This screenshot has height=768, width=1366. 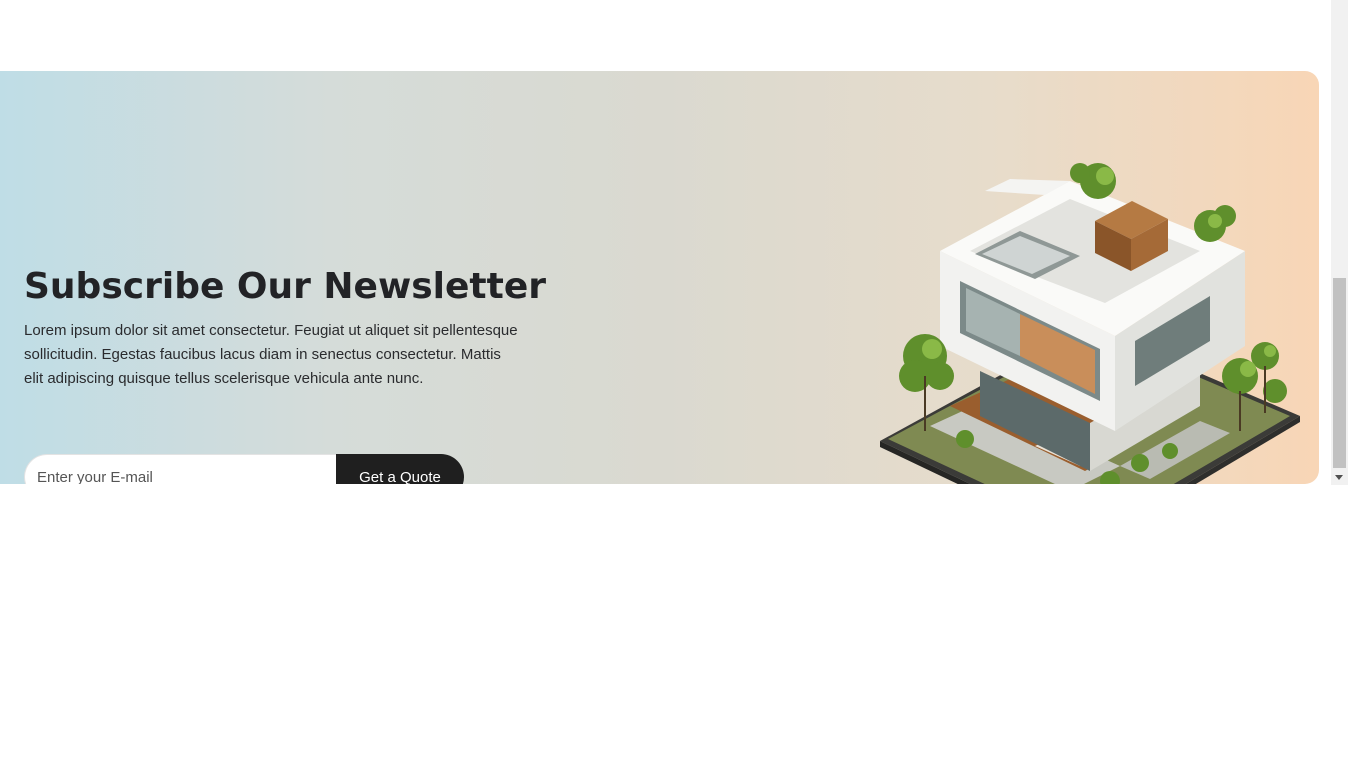 I want to click on scroll-down-arrow-icon, so click(x=1339, y=477).